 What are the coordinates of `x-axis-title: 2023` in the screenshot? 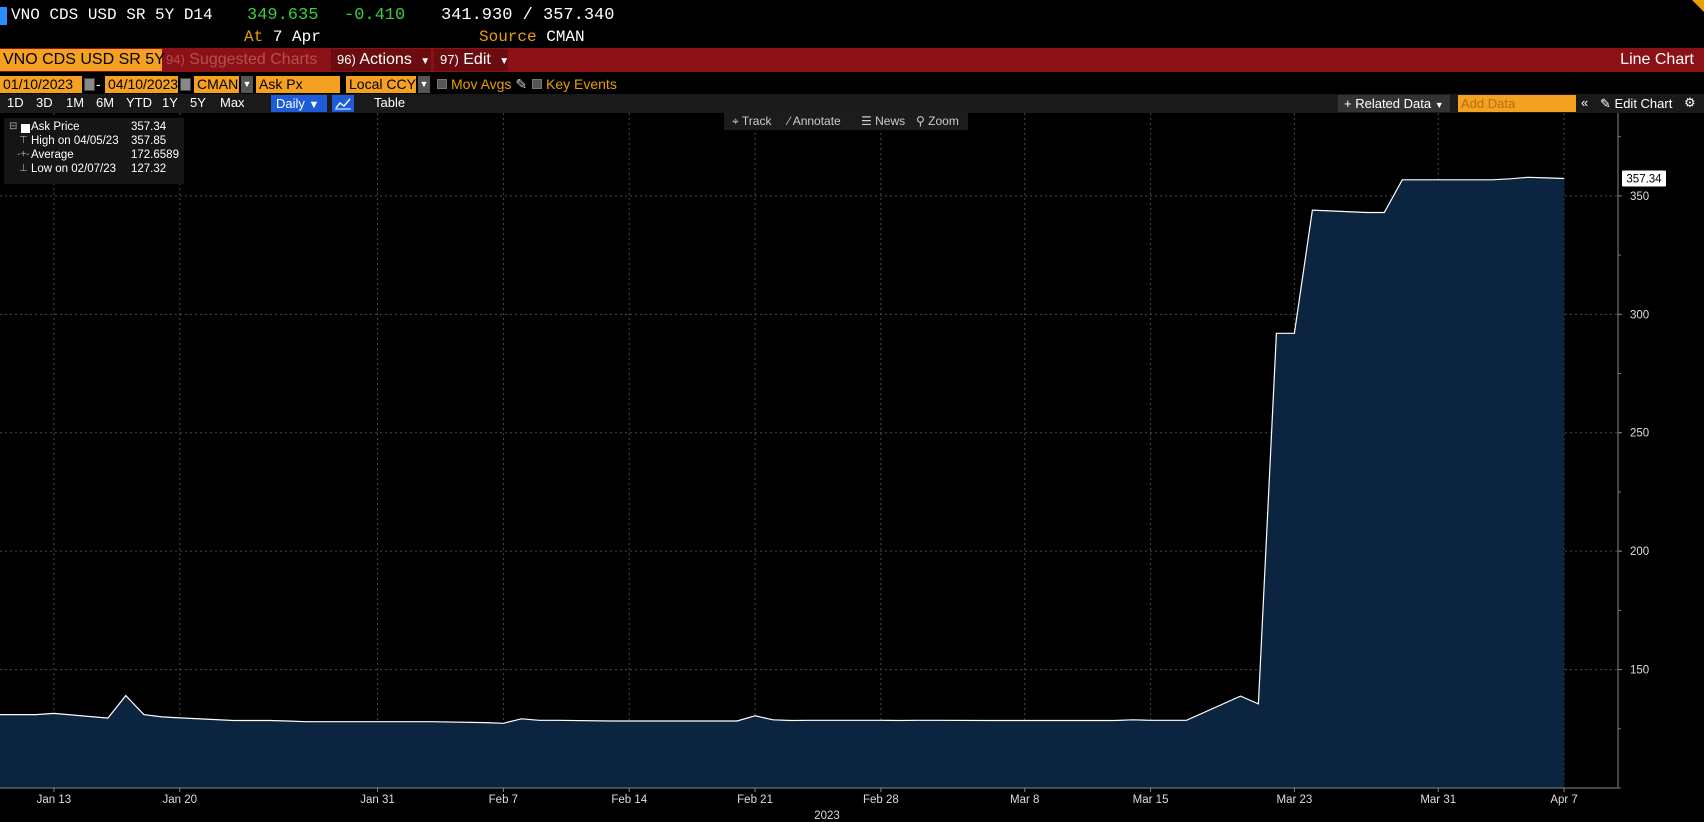 It's located at (827, 816).